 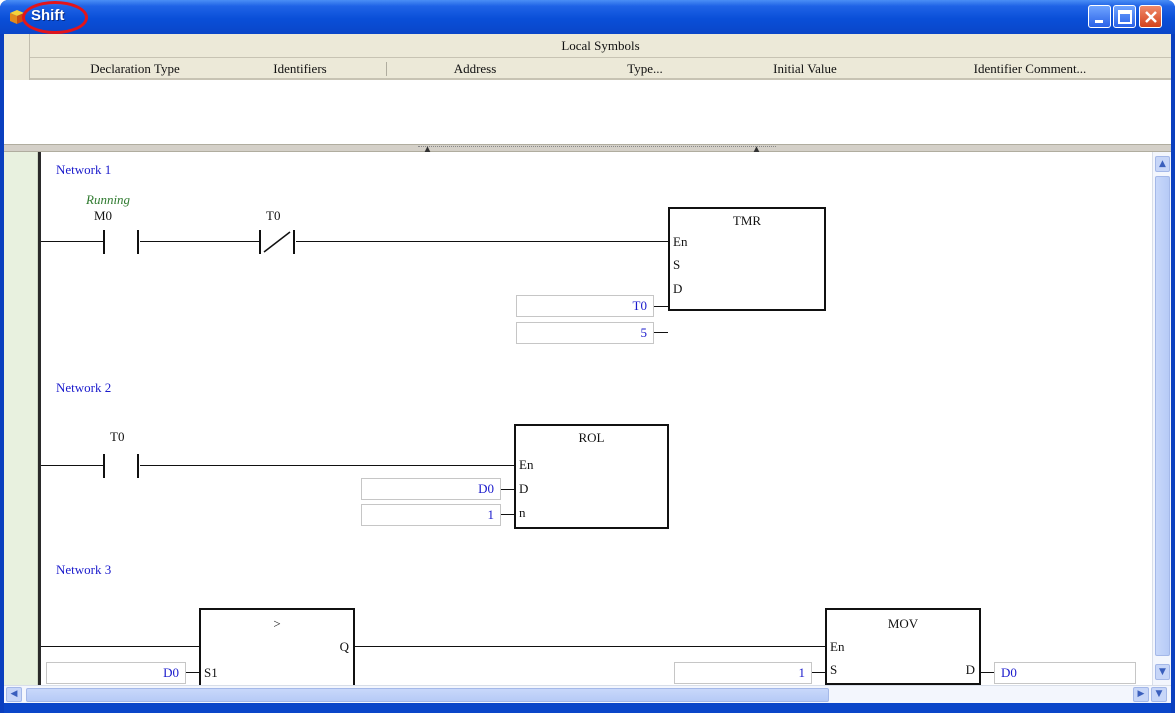 What do you see at coordinates (39, 418) in the screenshot?
I see `power-rail` at bounding box center [39, 418].